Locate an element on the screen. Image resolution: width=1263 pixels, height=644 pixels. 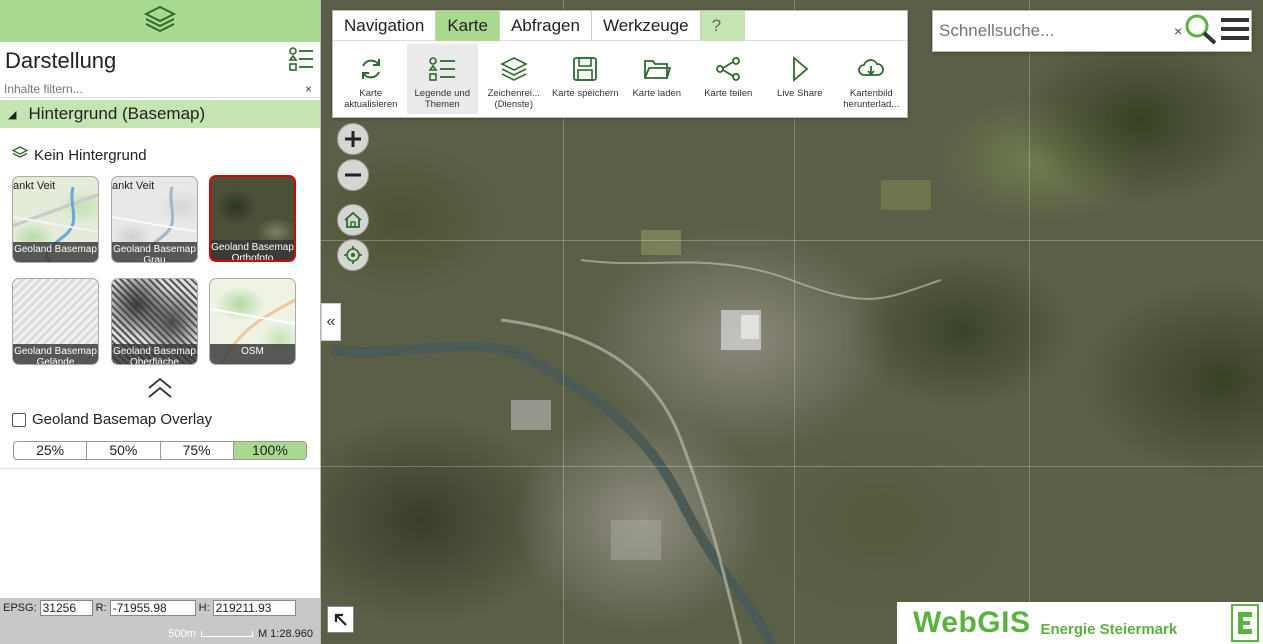
drawing-layers-button: Zeichenrei... (Dienste) is located at coordinates (514, 79).